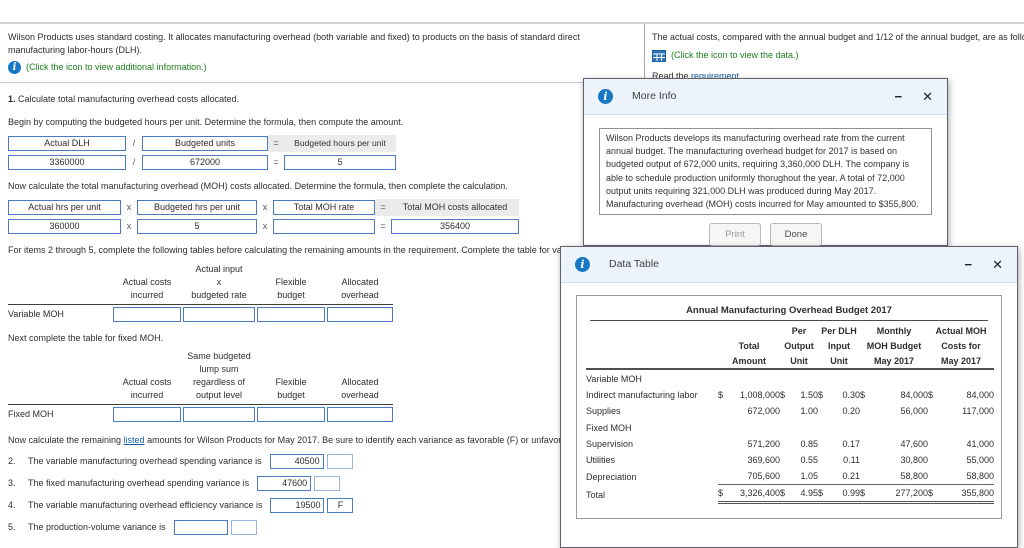 Image resolution: width=1024 pixels, height=548 pixels. I want to click on fixed-allocated-overhead-input, so click(360, 414).